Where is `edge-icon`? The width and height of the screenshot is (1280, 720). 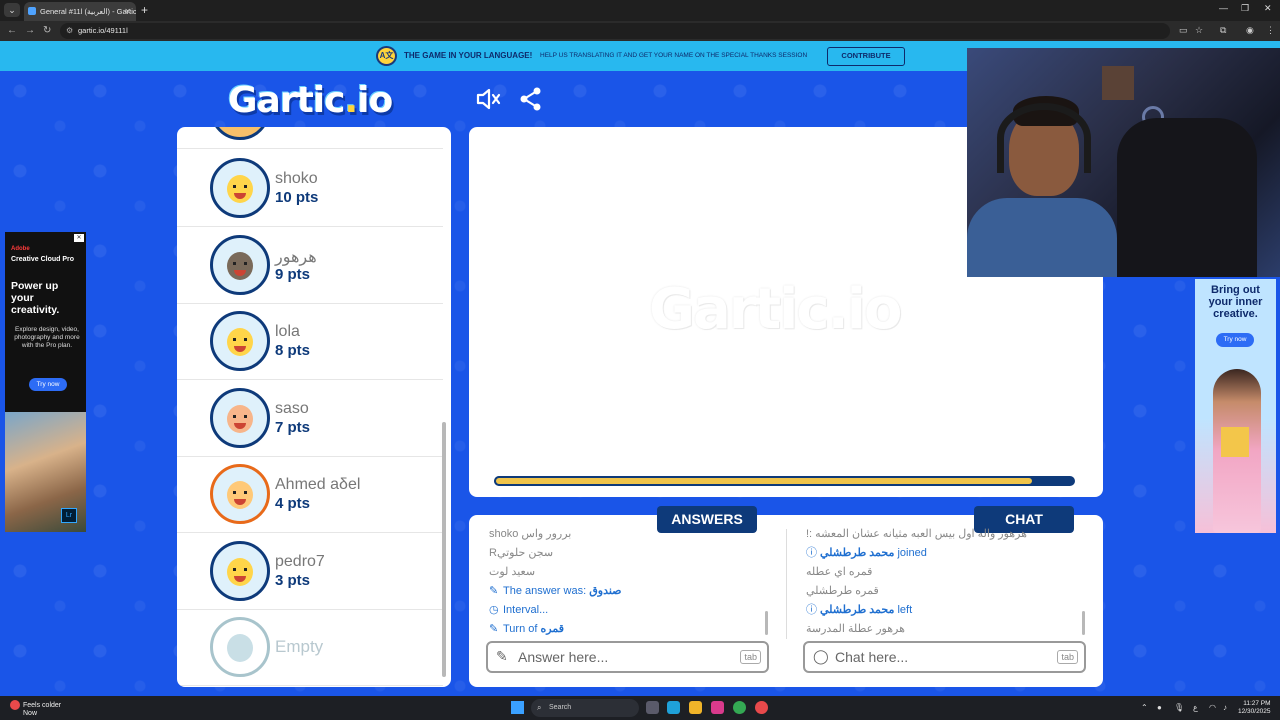
edge-icon is located at coordinates (673, 707).